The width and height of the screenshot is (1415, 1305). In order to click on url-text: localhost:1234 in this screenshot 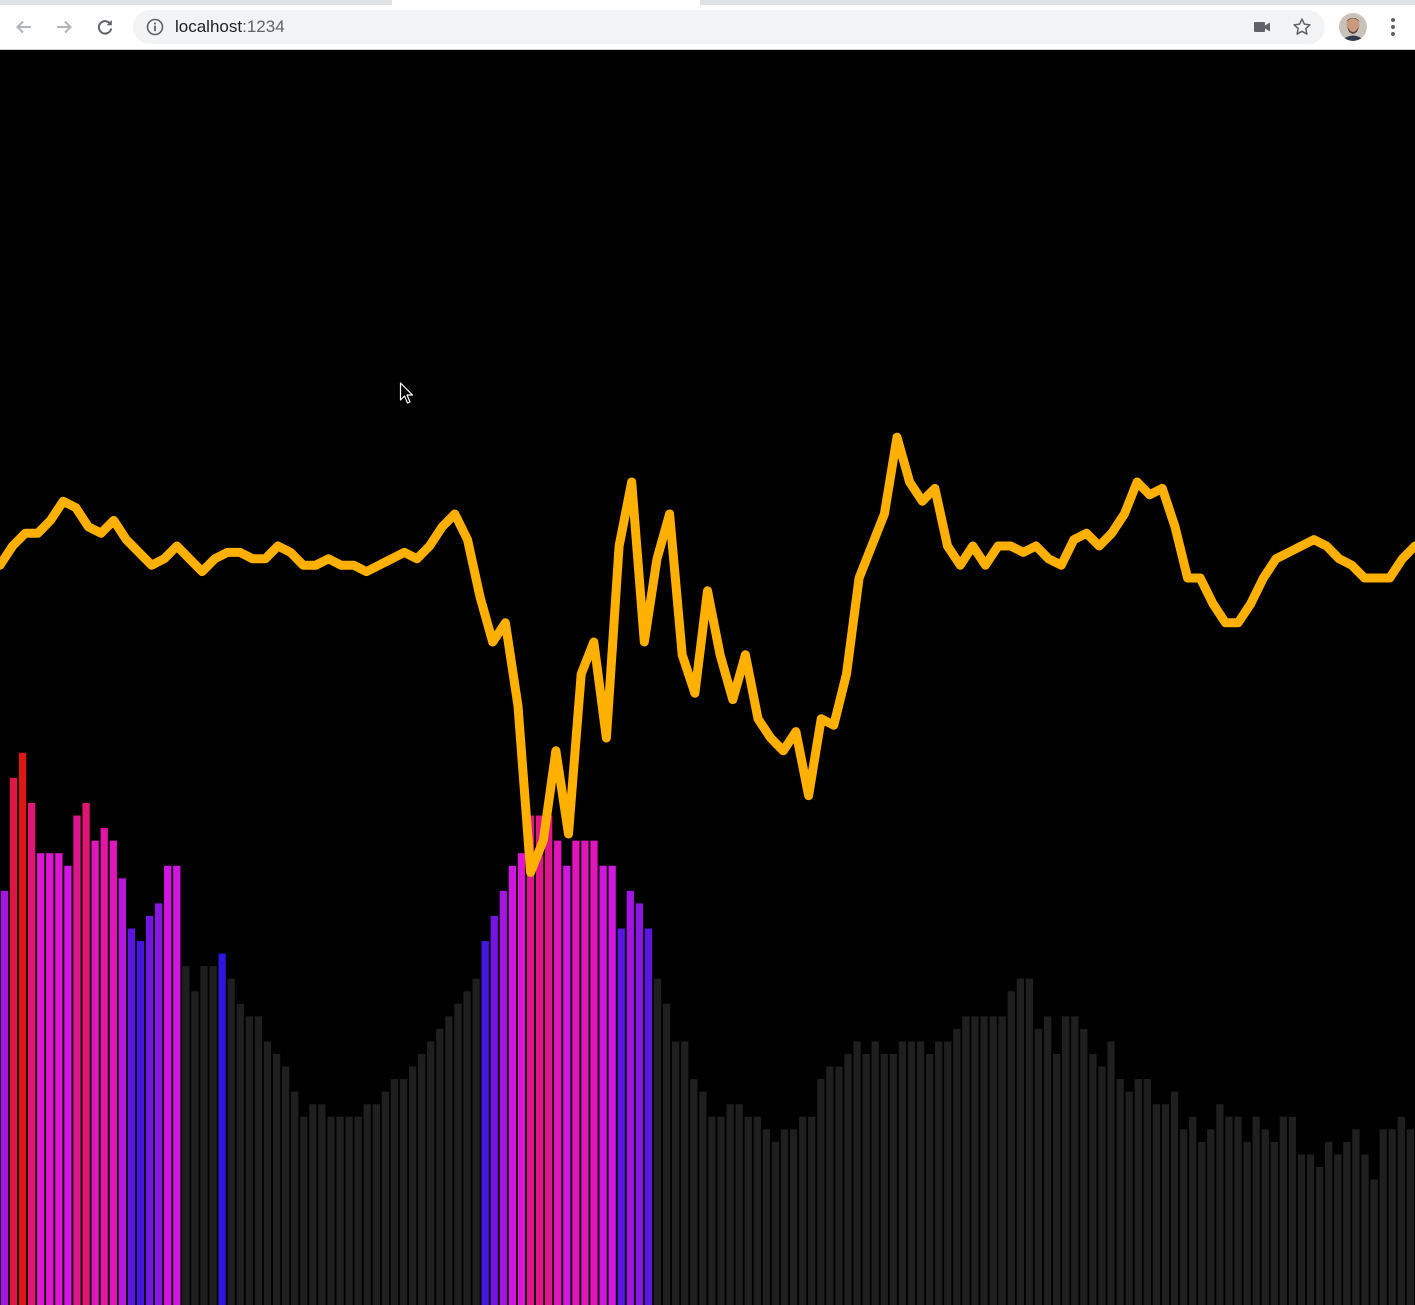, I will do `click(230, 27)`.